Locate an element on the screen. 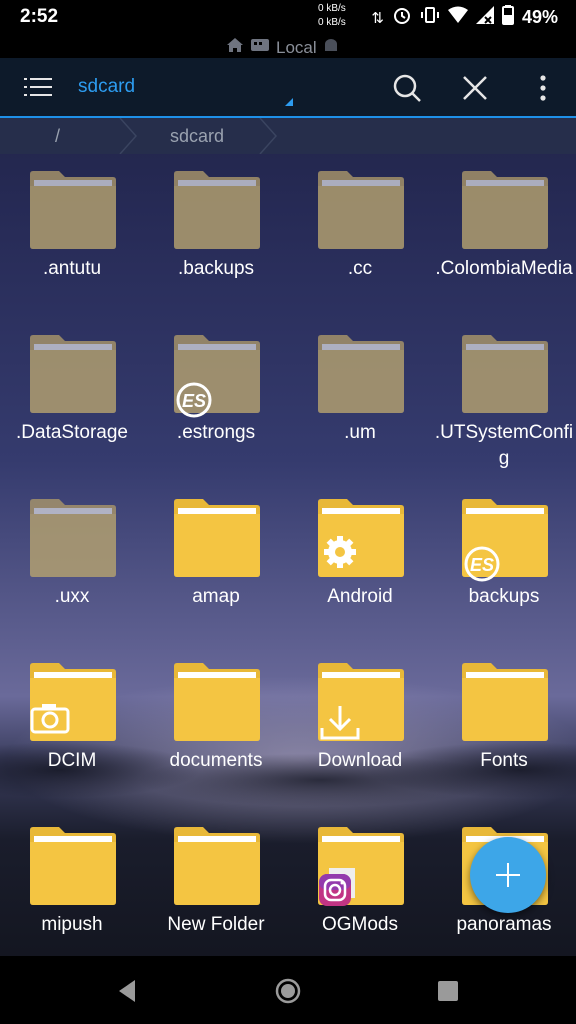  folder-item: amap is located at coordinates (216, 570).